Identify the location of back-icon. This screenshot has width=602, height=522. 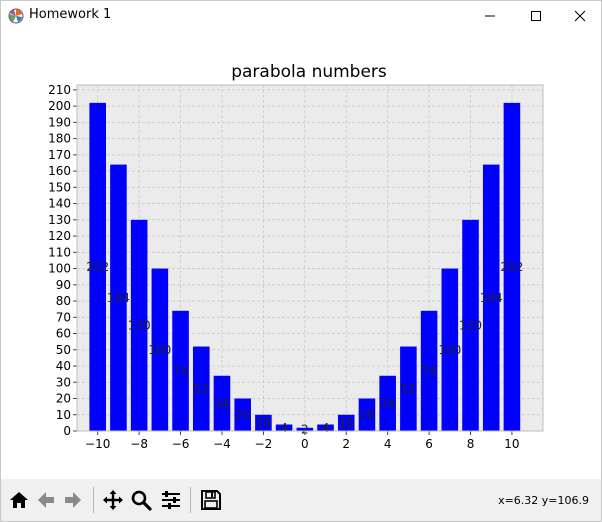
(46, 500).